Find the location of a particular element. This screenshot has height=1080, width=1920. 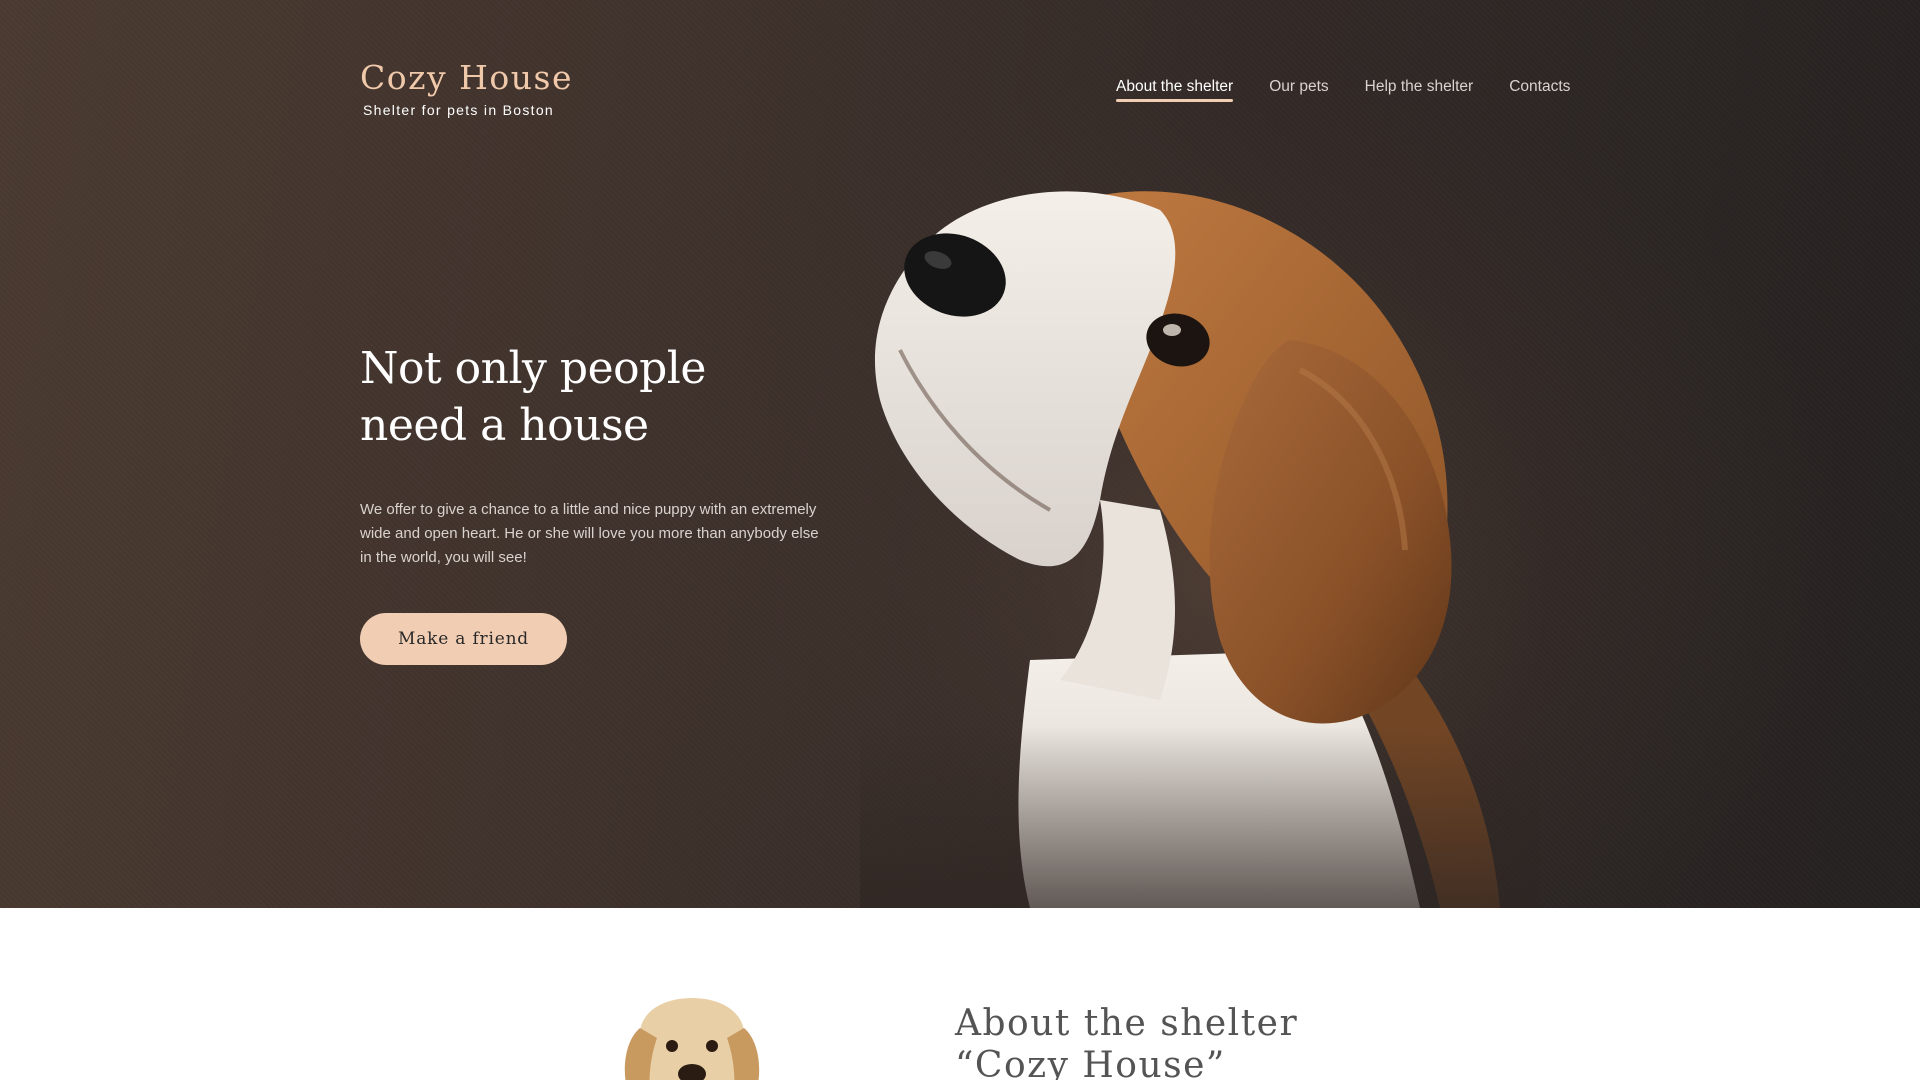

logo-title: Cozy House is located at coordinates (466, 77).